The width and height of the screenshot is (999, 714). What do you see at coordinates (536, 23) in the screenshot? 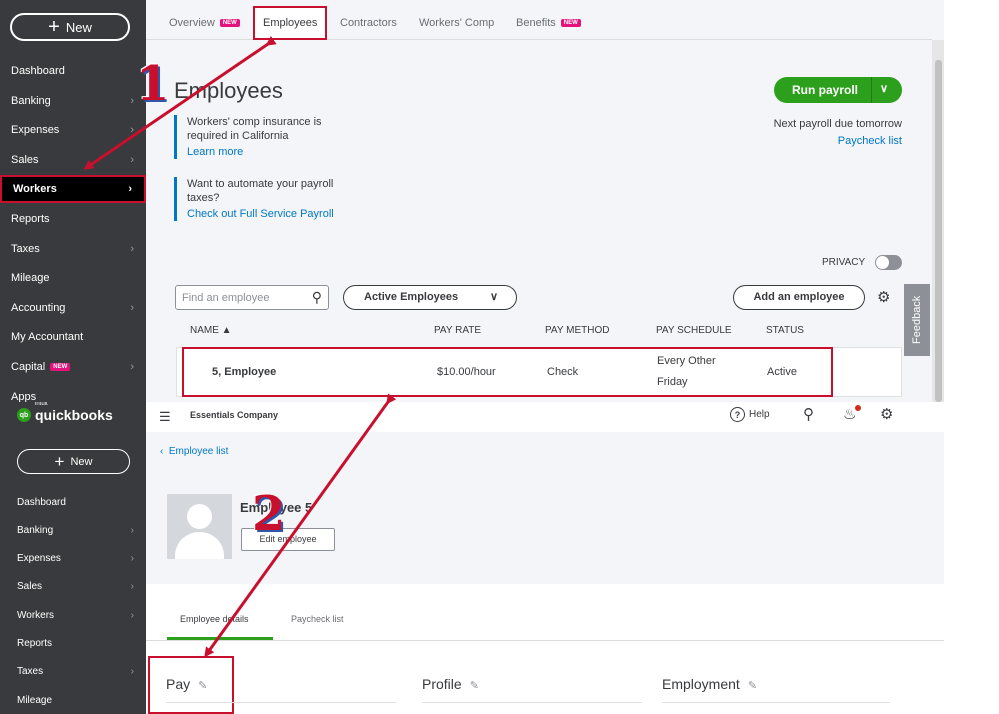
I see `tab-benefits-label: Benefits` at bounding box center [536, 23].